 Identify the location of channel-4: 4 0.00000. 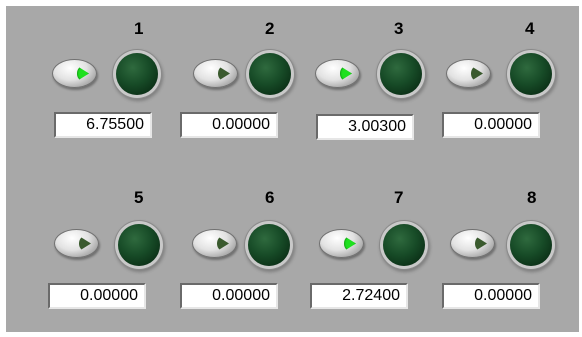
(501, 78).